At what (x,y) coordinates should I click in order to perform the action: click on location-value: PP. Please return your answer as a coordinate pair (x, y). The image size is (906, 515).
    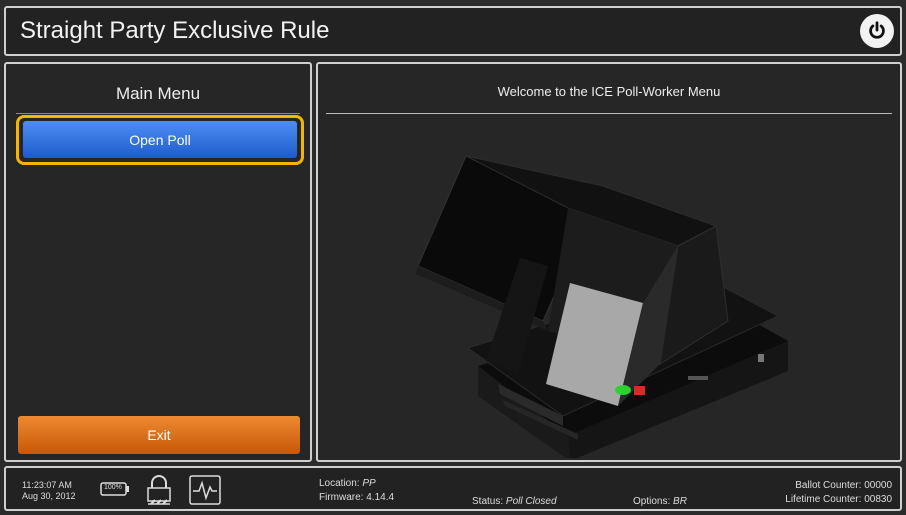
    Looking at the image, I should click on (369, 483).